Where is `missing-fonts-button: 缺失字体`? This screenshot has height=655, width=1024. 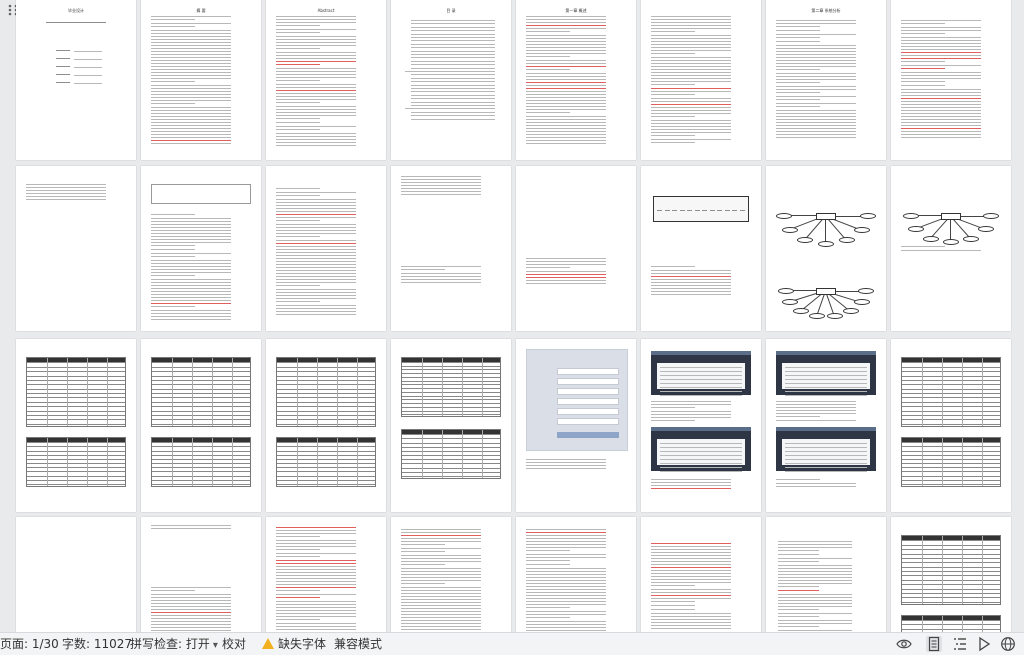
missing-fonts-button: 缺失字体 is located at coordinates (294, 644).